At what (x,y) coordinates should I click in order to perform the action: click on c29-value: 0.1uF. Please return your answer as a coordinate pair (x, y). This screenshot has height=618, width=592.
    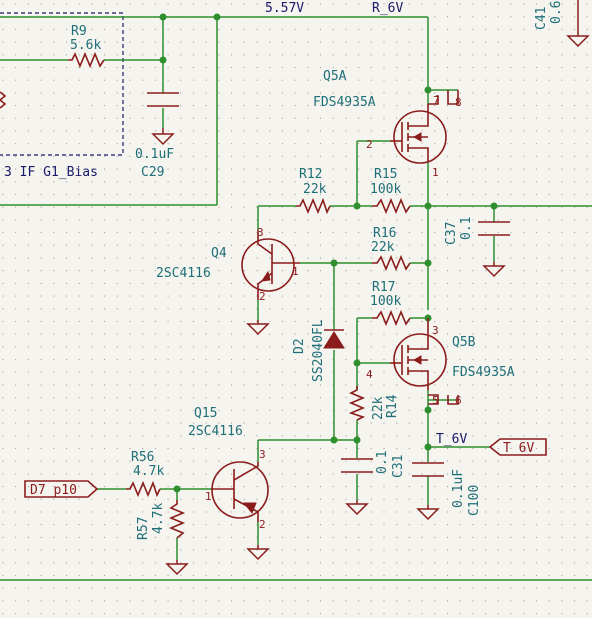
    Looking at the image, I should click on (154, 154).